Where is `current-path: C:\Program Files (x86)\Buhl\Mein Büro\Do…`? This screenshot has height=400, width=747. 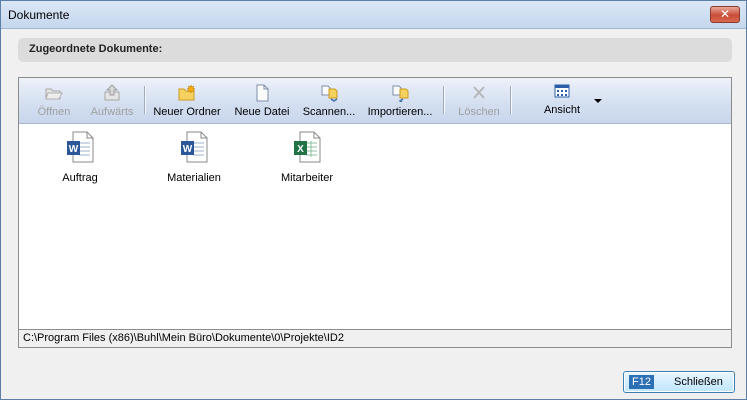
current-path: C:\Program Files (x86)\Buhl\Mein Büro\Do… is located at coordinates (375, 338).